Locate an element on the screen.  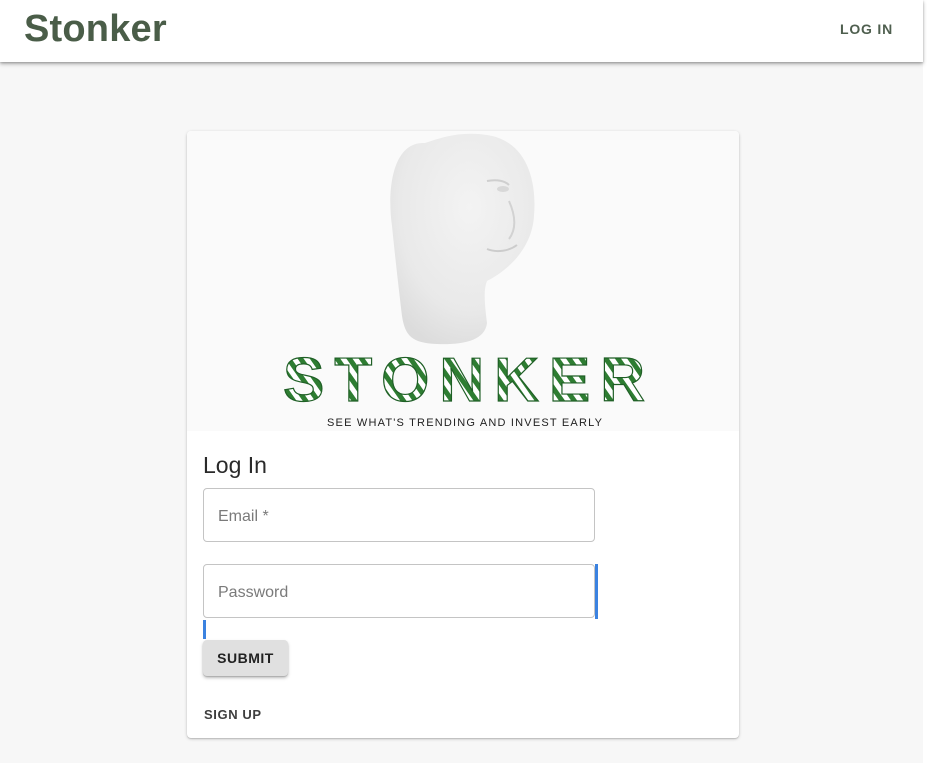
signup-link: SIGN UP is located at coordinates (233, 714).